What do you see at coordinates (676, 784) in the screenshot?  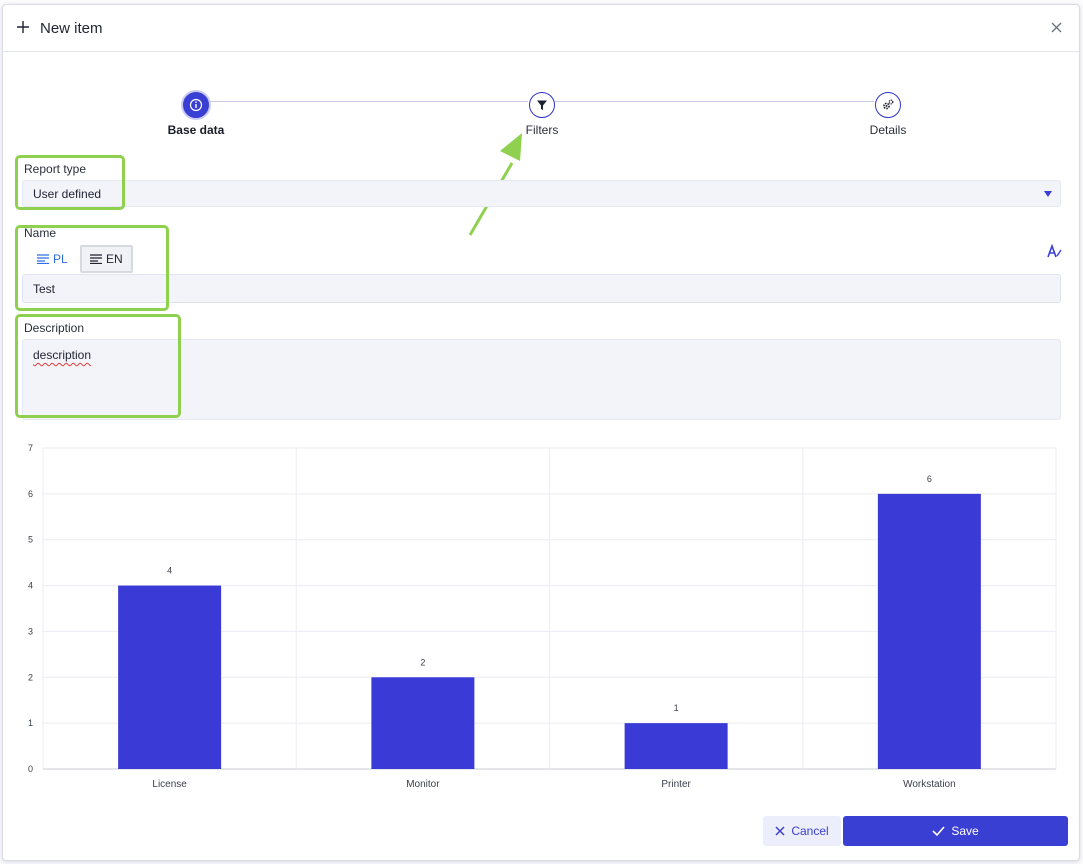 I see `x-tick-label: Printer` at bounding box center [676, 784].